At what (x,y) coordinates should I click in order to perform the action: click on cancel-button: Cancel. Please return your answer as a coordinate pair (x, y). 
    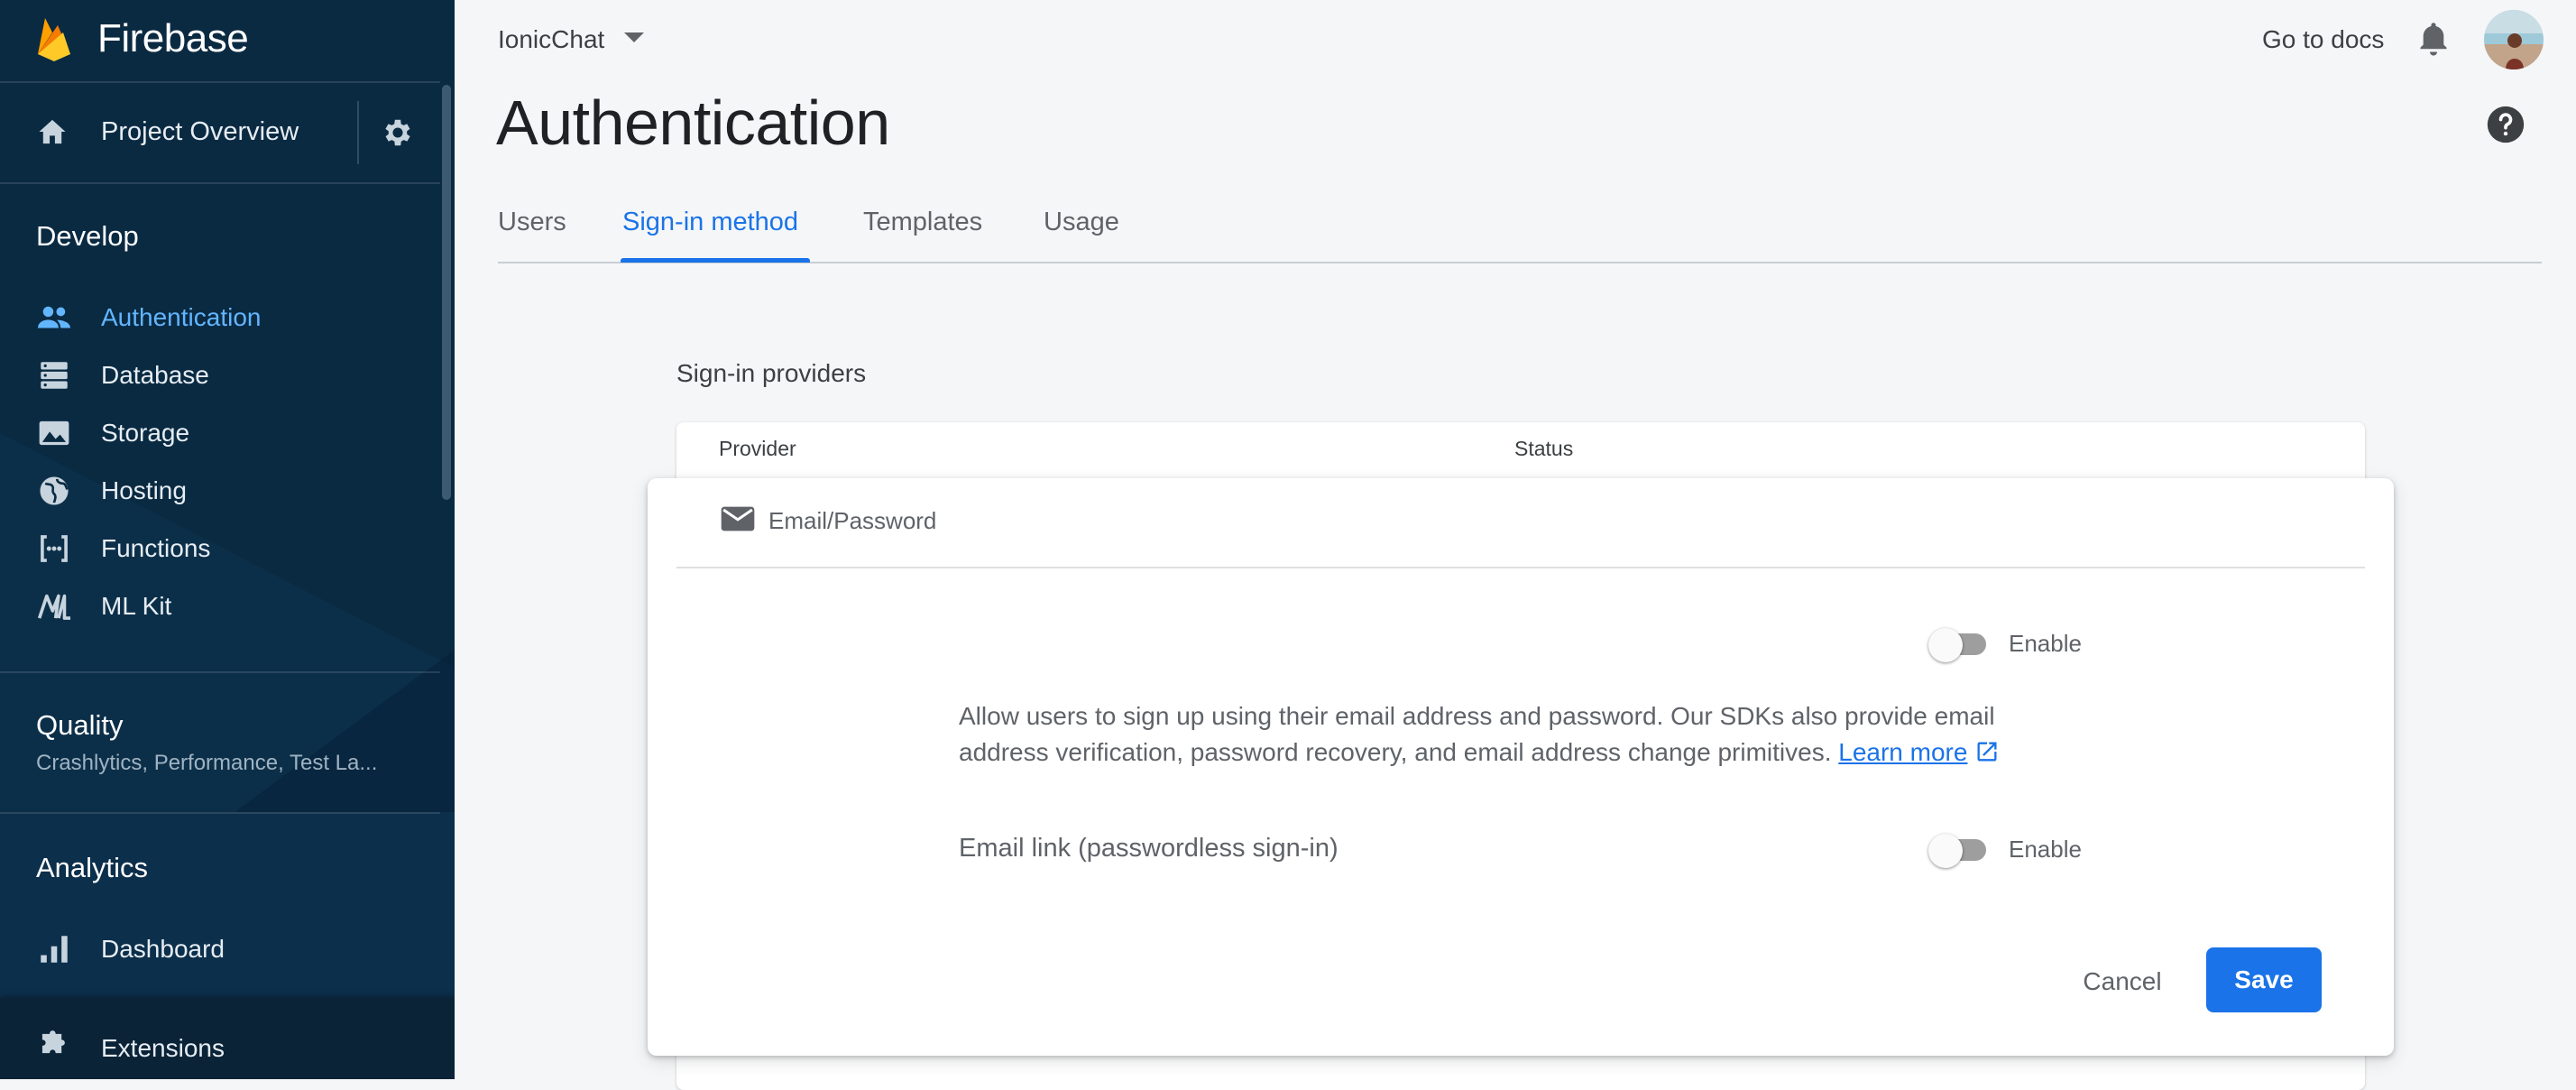
    Looking at the image, I should click on (2122, 982).